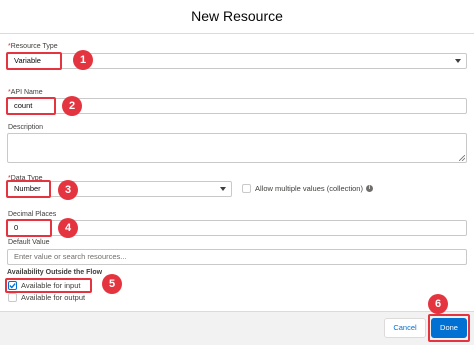 This screenshot has height=345, width=474. I want to click on callout-badge-4: 4, so click(68, 228).